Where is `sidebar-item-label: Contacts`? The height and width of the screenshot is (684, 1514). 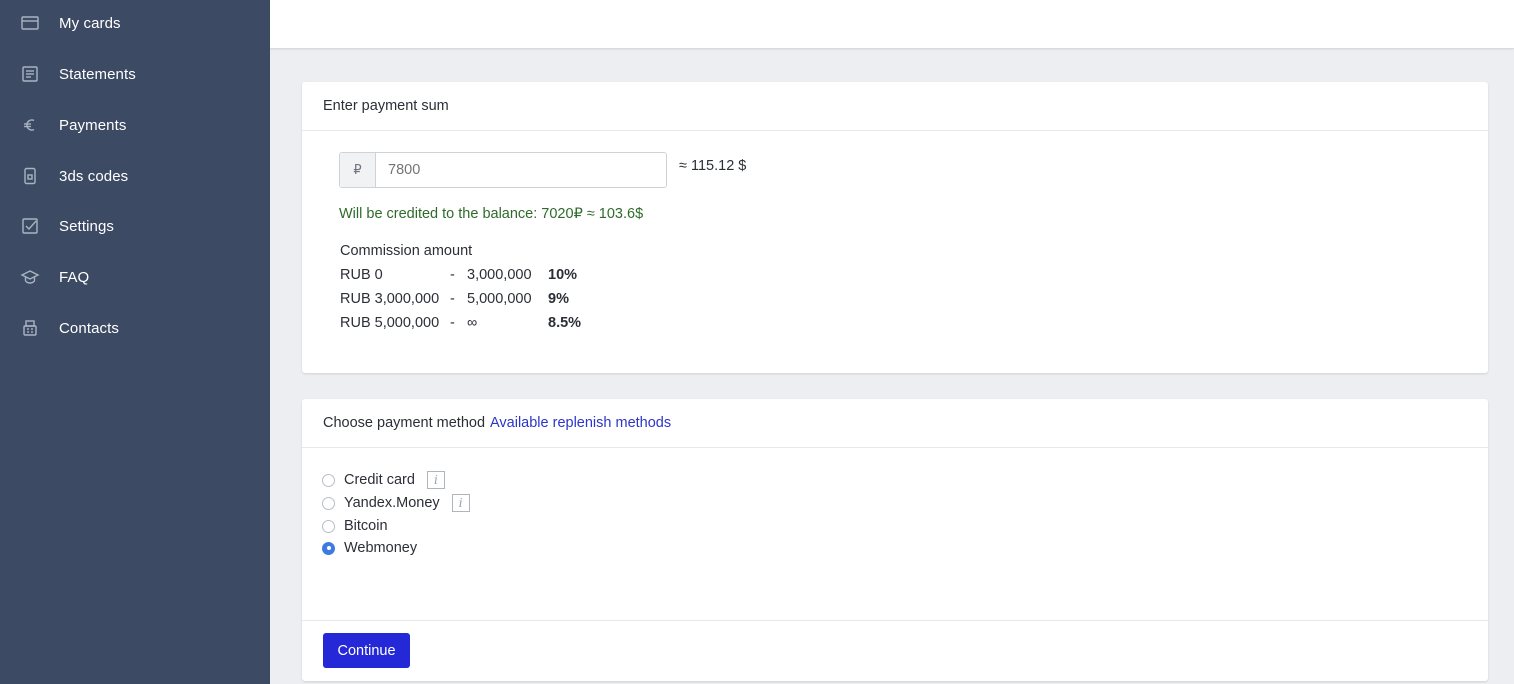
sidebar-item-label: Contacts is located at coordinates (89, 328).